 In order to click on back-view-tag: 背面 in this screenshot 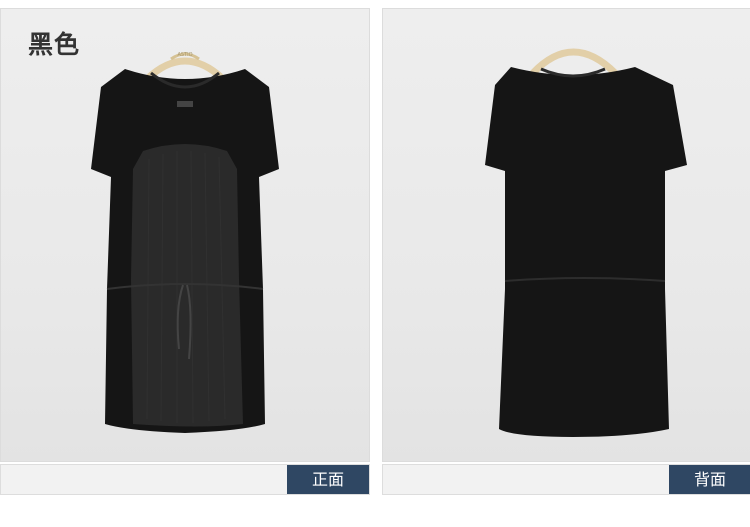, I will do `click(709, 479)`.